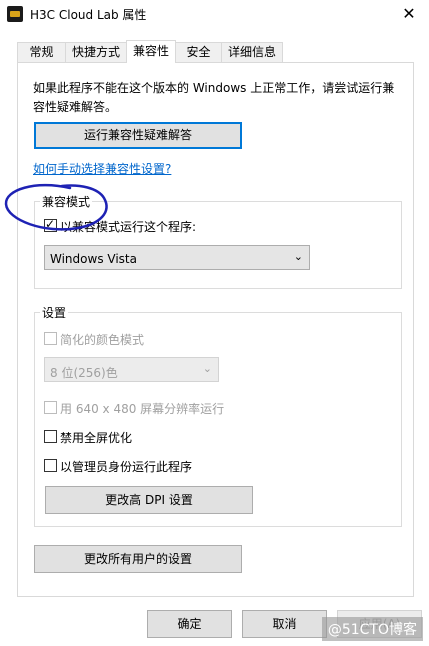 This screenshot has width=429, height=646. Describe the element at coordinates (93, 259) in the screenshot. I see `compat-os-value: Windows Vista` at that location.